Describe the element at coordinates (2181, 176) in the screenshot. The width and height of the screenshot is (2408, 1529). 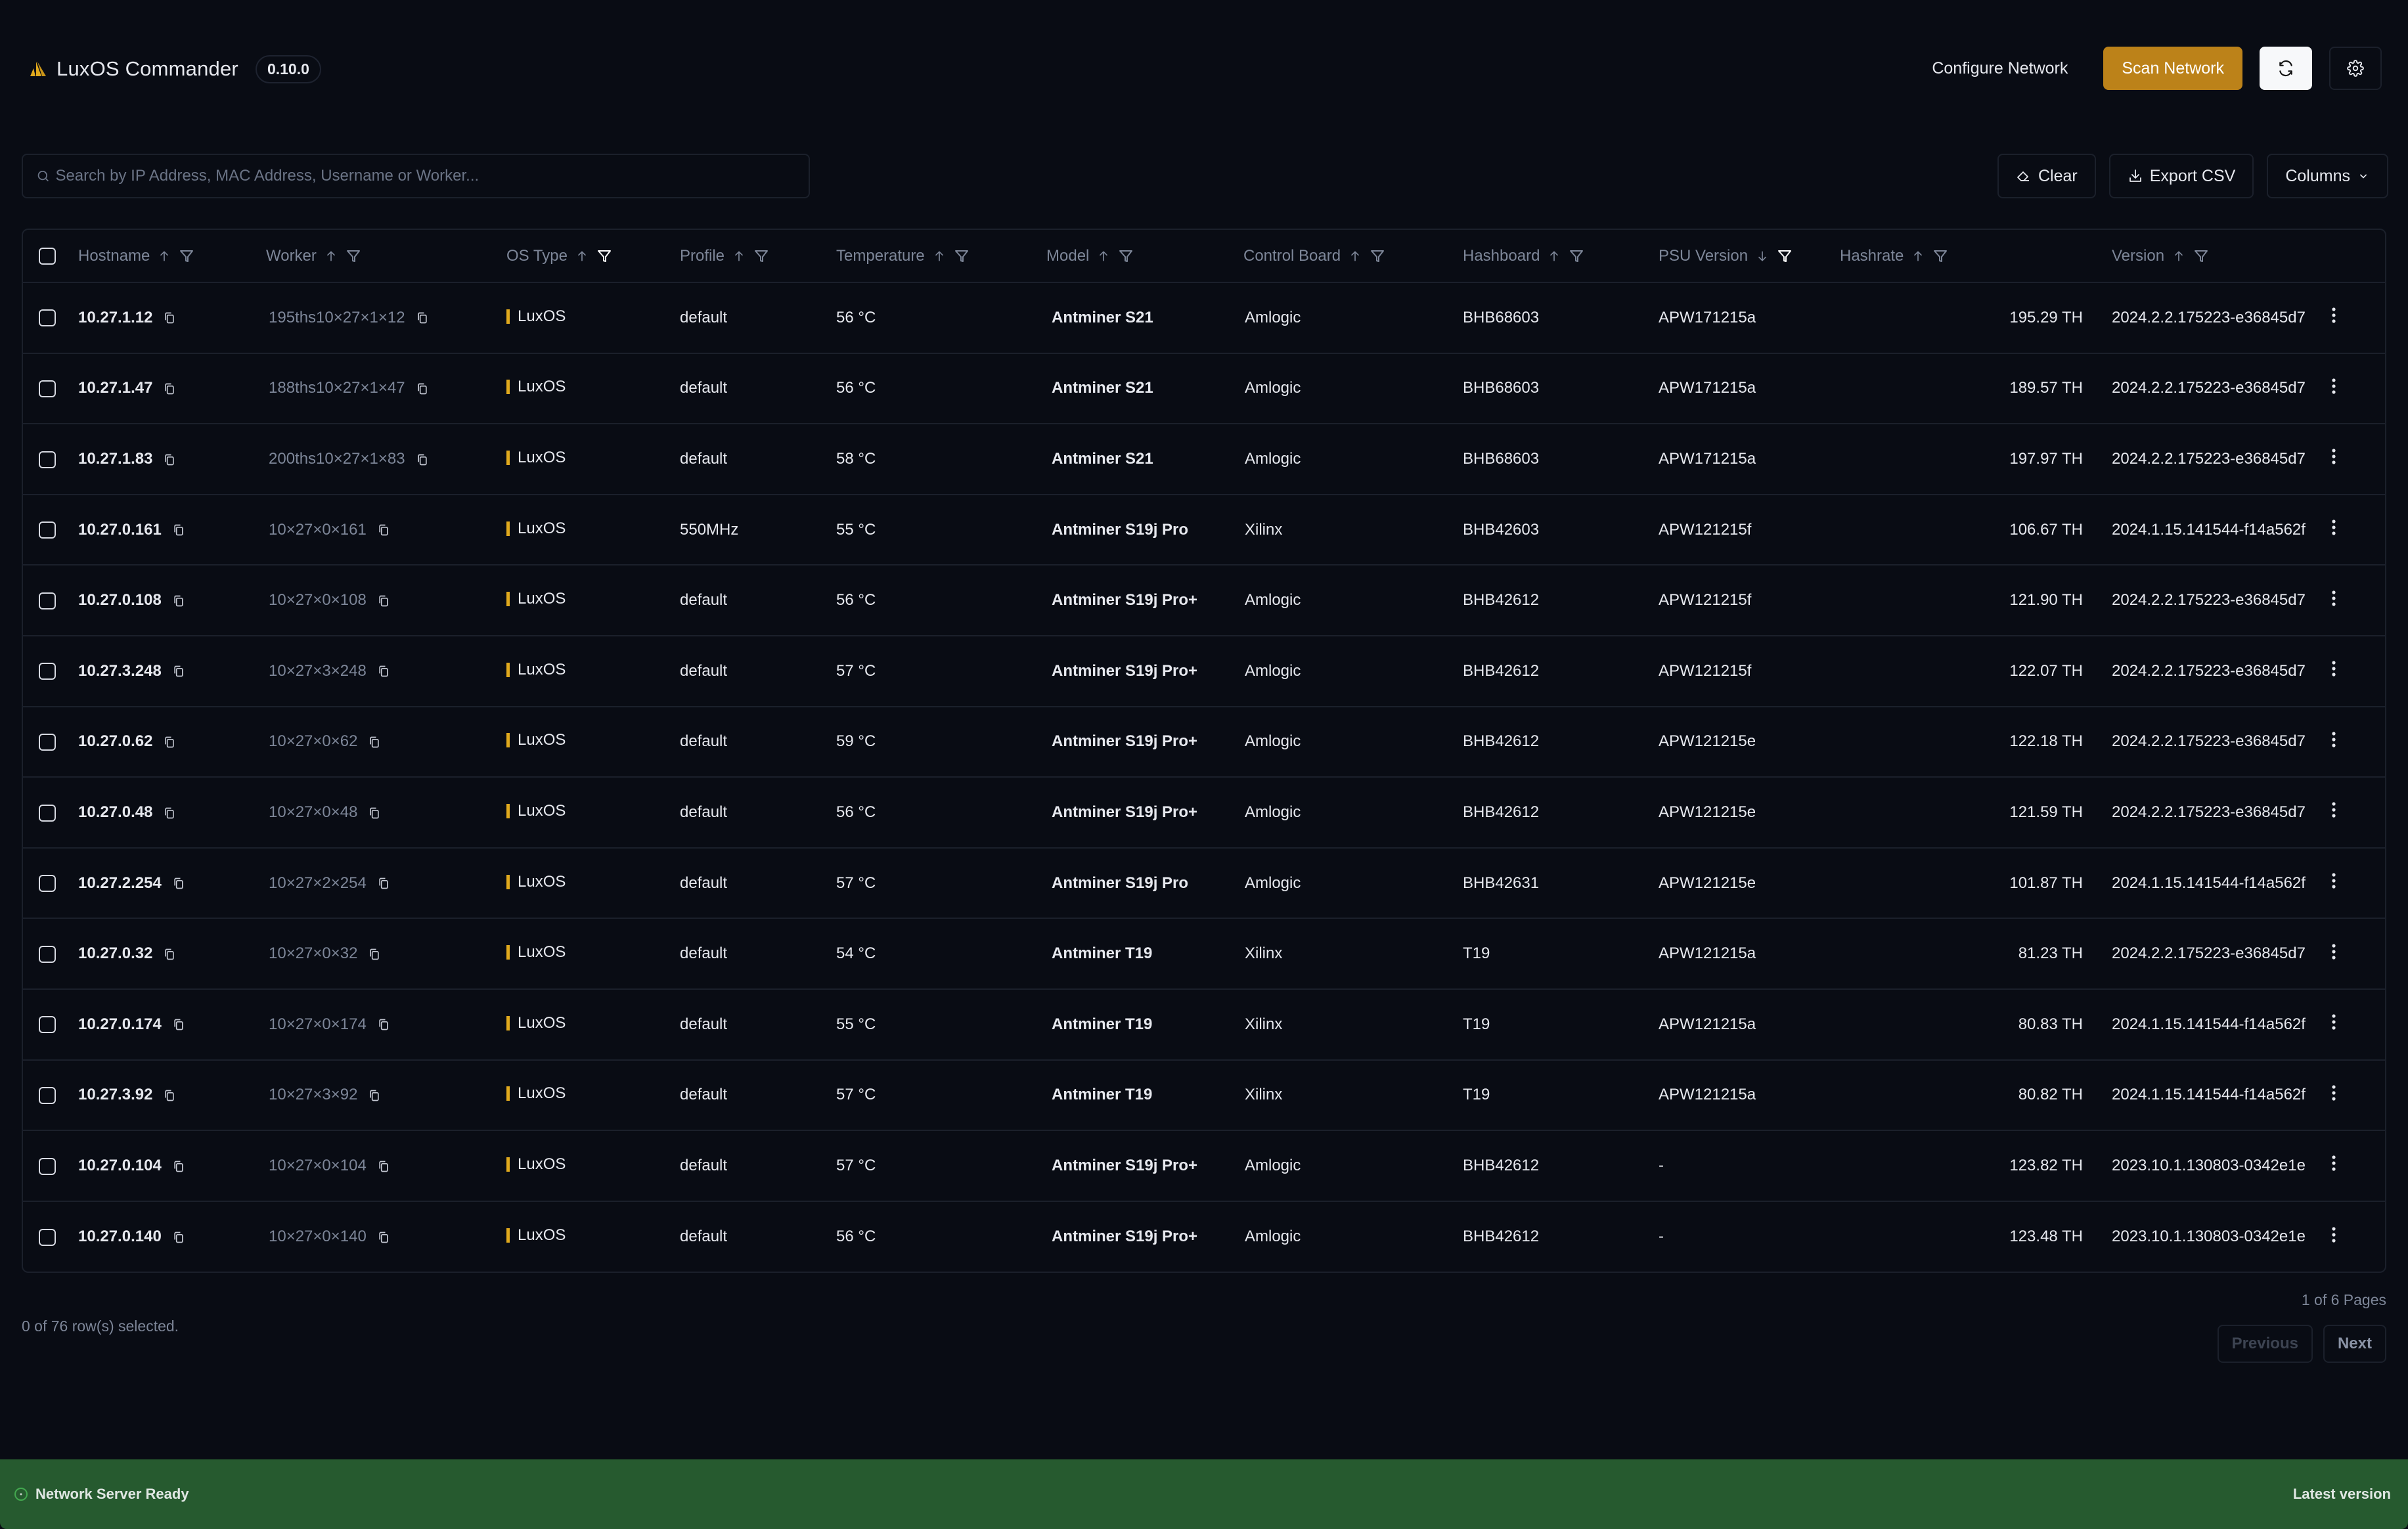
I see `export-csv-button: Export CSV` at that location.